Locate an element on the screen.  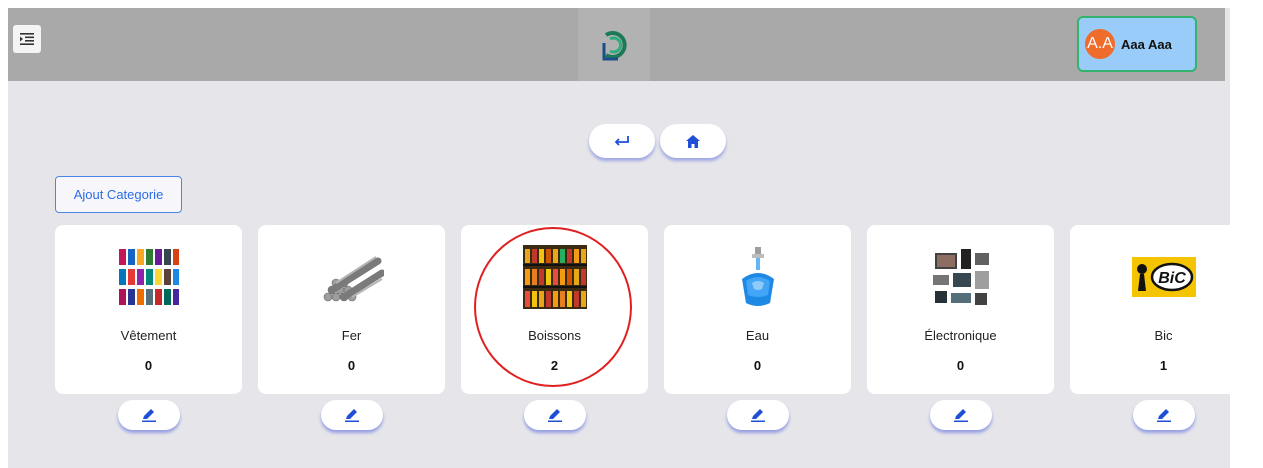
user-name: Aaa Aaa is located at coordinates (1146, 44).